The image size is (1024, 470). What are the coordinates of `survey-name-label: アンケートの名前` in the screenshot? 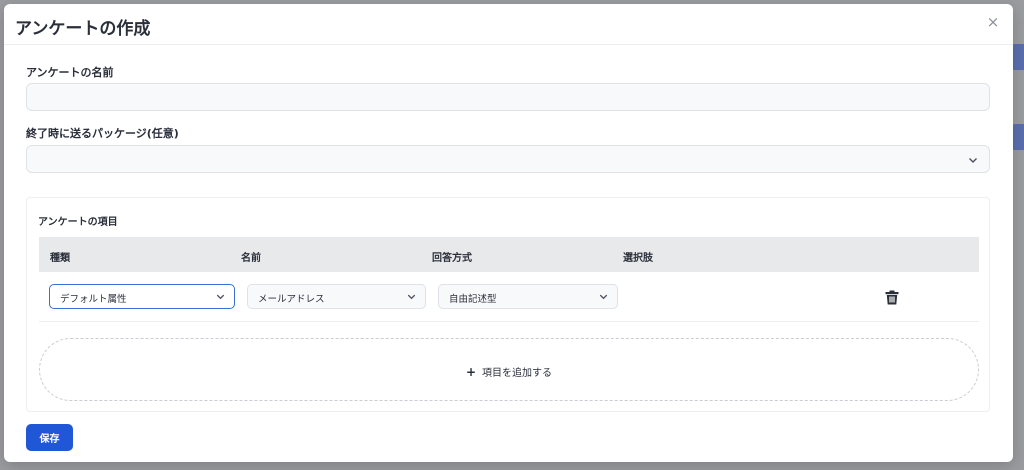 It's located at (70, 72).